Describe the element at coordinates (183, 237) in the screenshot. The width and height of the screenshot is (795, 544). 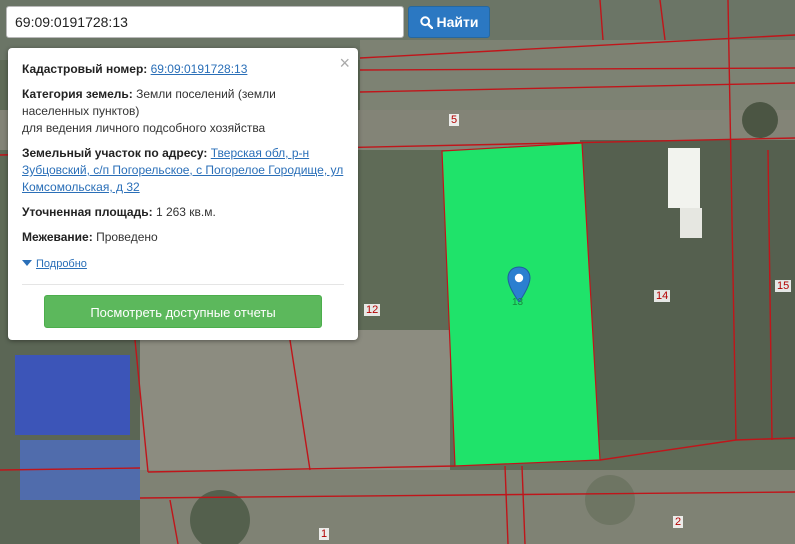
I see `survey-row: Межевание: Проведено` at that location.